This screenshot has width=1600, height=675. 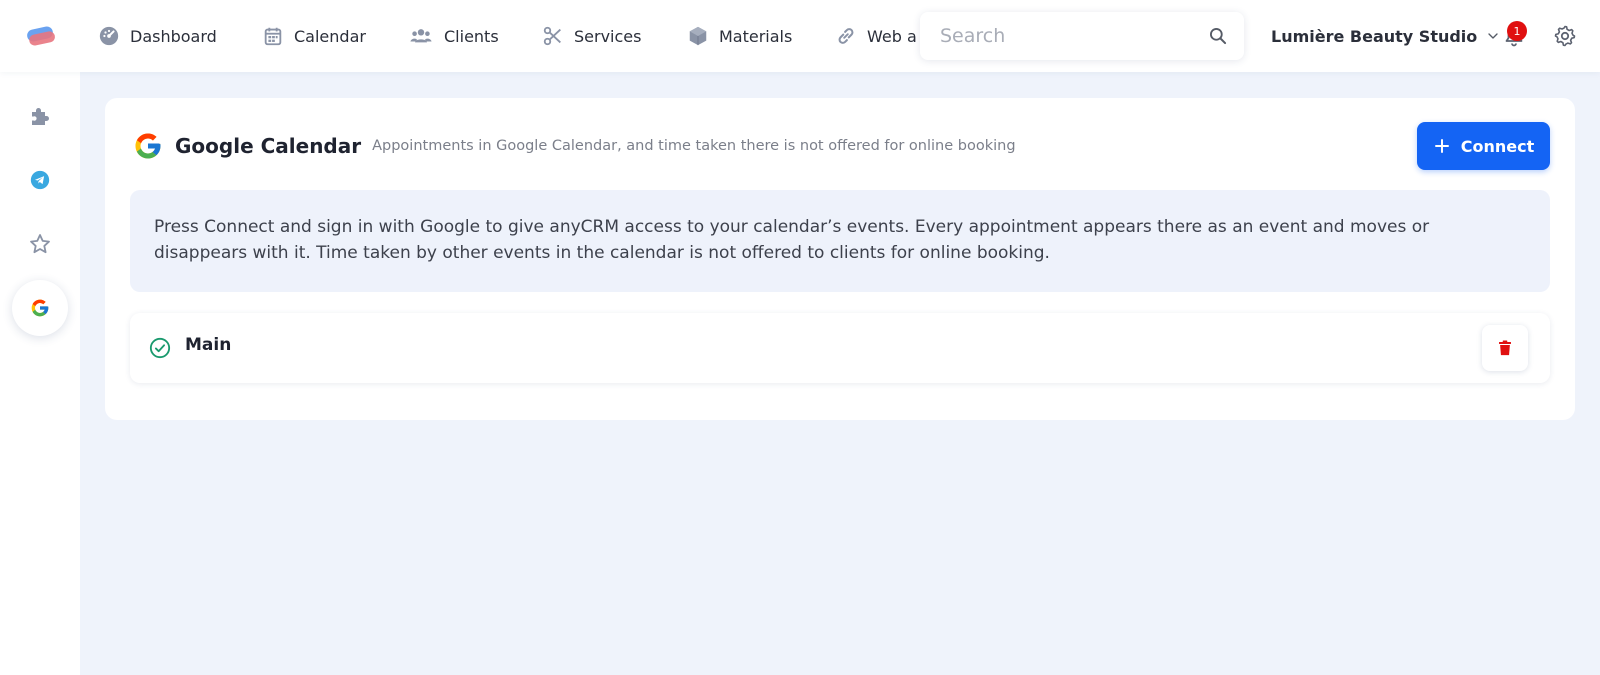 What do you see at coordinates (208, 345) in the screenshot?
I see `calendar-name: Main` at bounding box center [208, 345].